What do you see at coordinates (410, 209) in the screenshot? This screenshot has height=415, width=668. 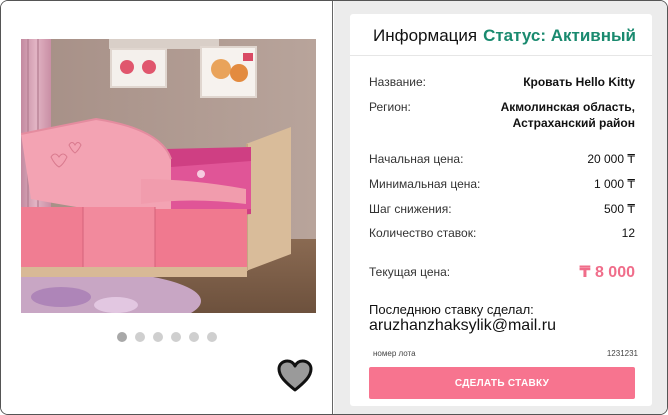 I see `step-label: Шаг снижения:` at bounding box center [410, 209].